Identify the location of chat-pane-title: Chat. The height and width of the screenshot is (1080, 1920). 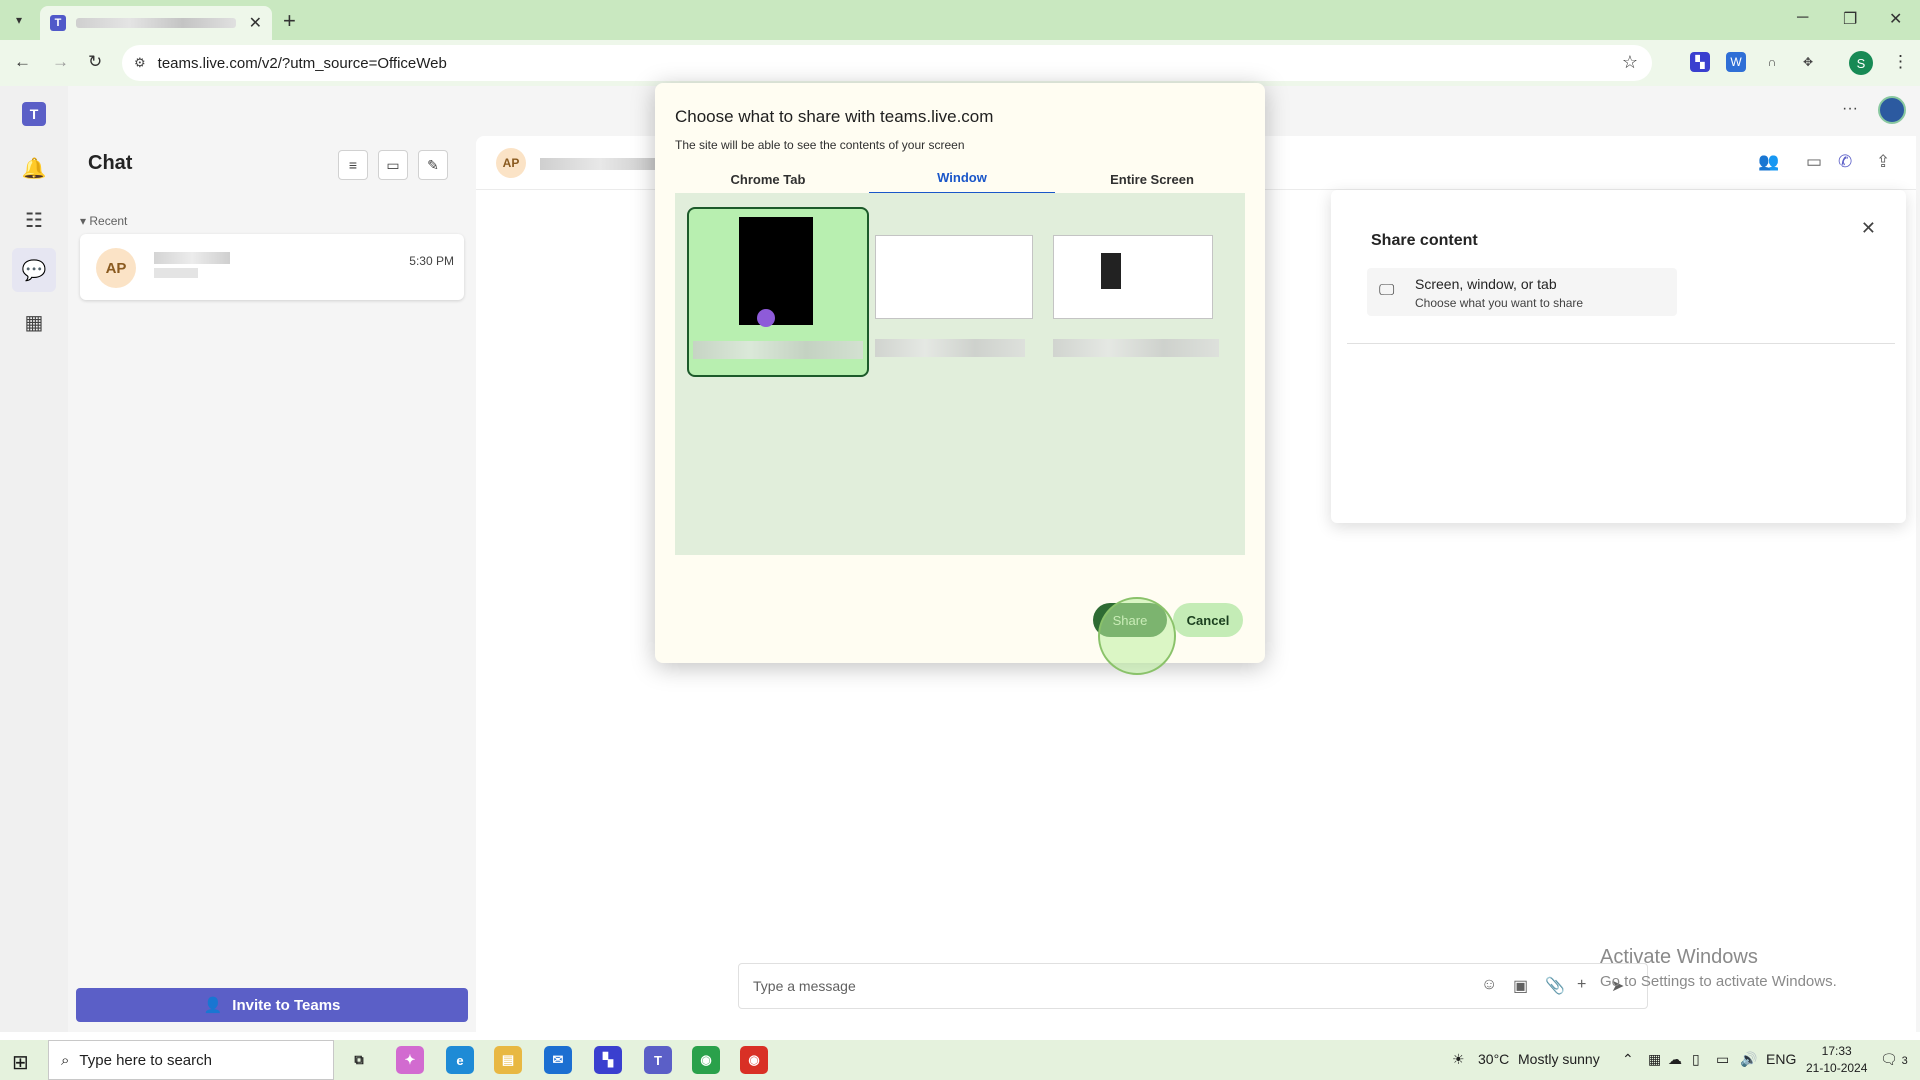
(110, 163).